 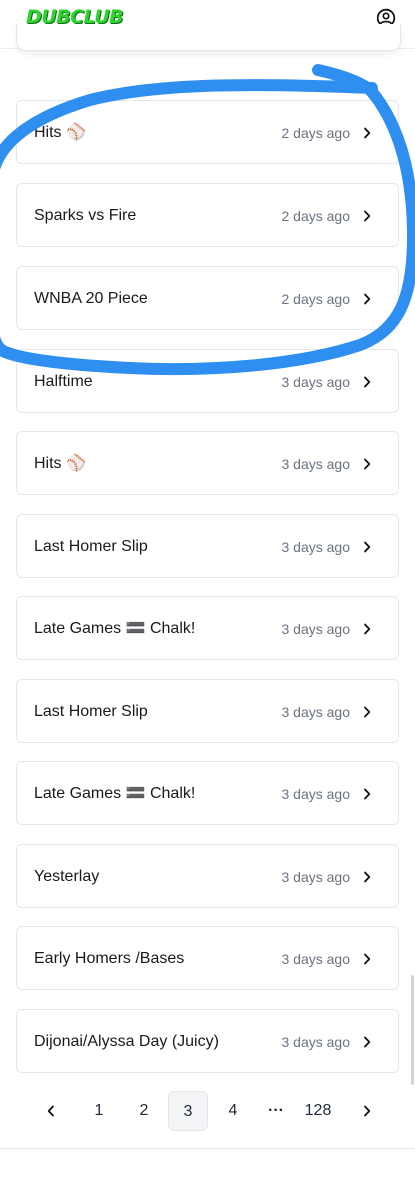 What do you see at coordinates (85, 215) in the screenshot?
I see `pick-title: Sparks vs Fire` at bounding box center [85, 215].